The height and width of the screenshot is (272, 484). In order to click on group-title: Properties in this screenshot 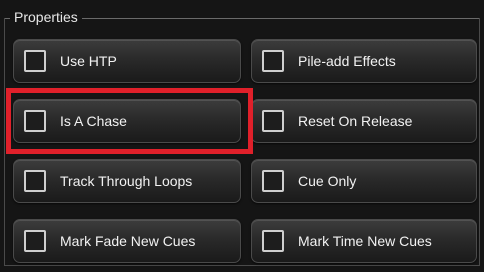, I will do `click(46, 17)`.